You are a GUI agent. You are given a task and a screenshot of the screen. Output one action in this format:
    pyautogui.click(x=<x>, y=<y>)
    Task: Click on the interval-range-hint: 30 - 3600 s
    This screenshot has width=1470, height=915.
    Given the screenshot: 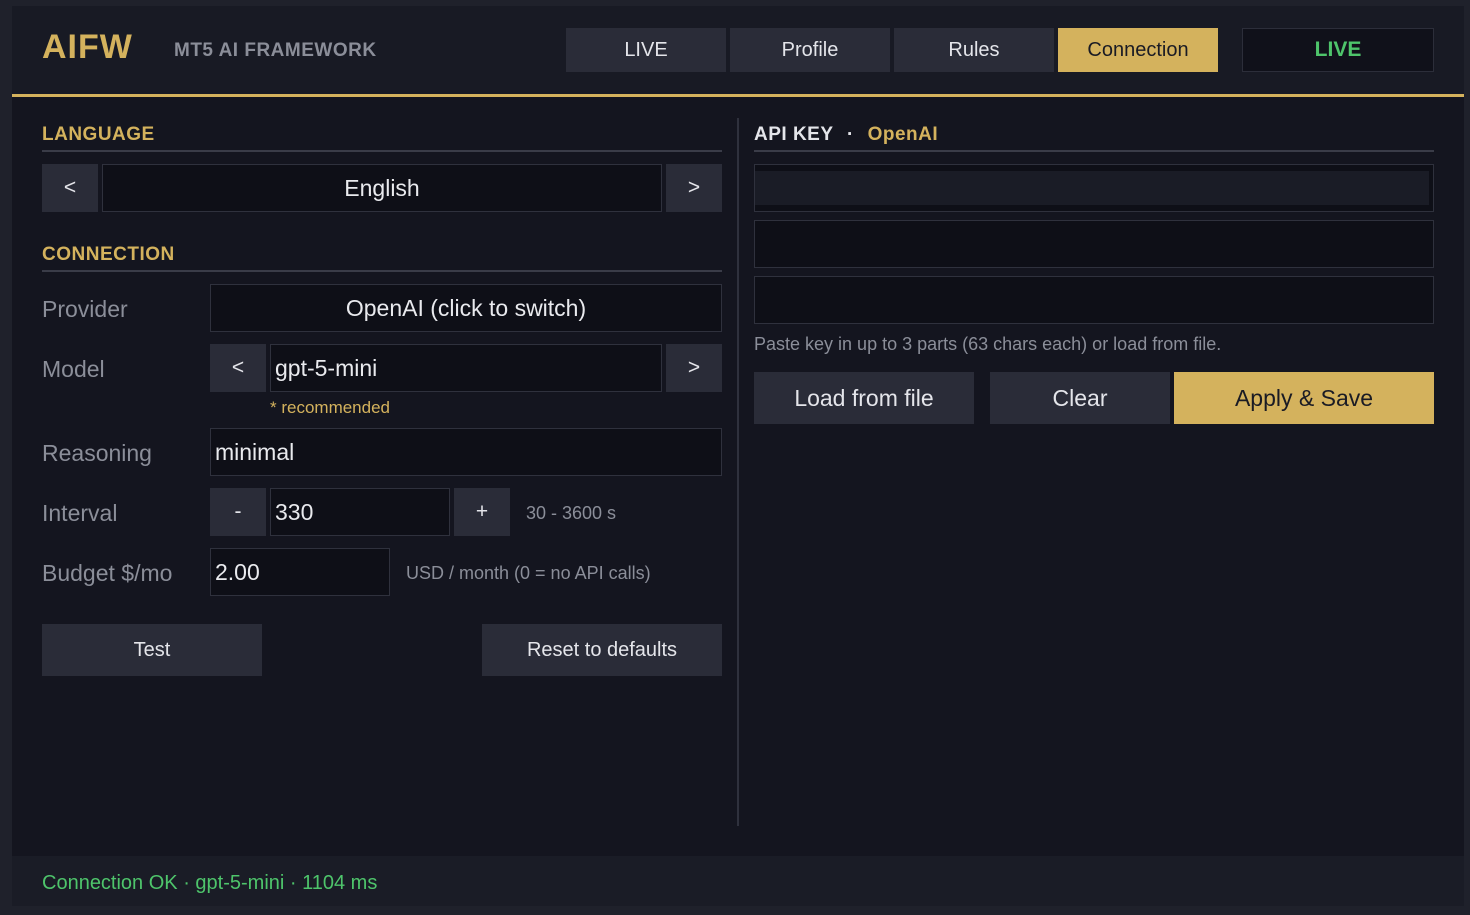 What is the action you would take?
    pyautogui.click(x=571, y=513)
    